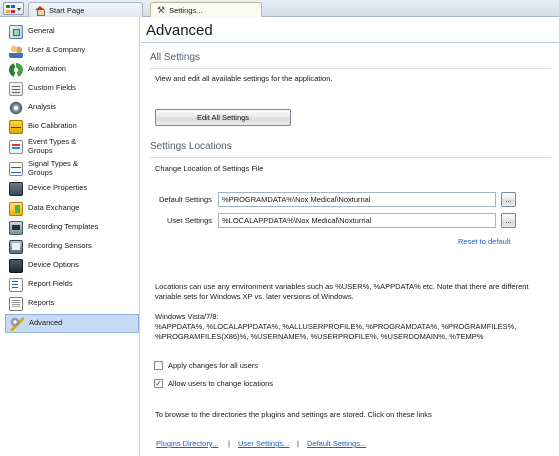 The image size is (559, 456). I want to click on allow-change-locations-label: Allow users to change locations, so click(221, 383).